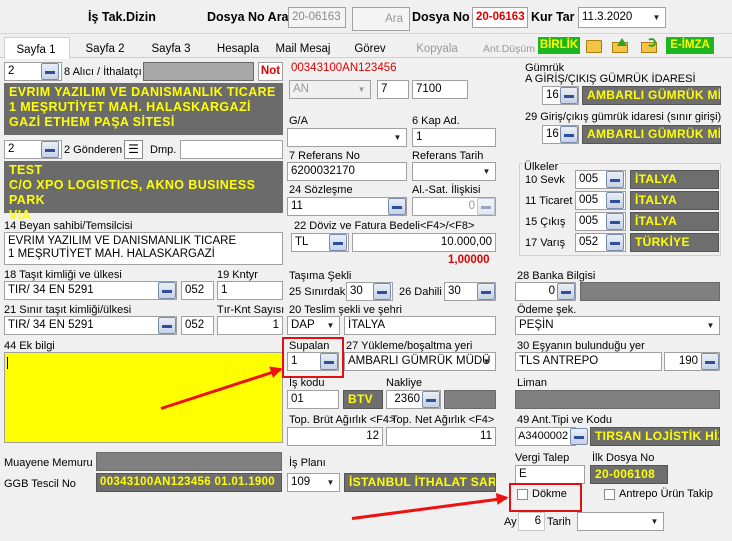 This screenshot has height=541, width=732. I want to click on kur-tar-select: 11.3.2020 ▼, so click(622, 17).